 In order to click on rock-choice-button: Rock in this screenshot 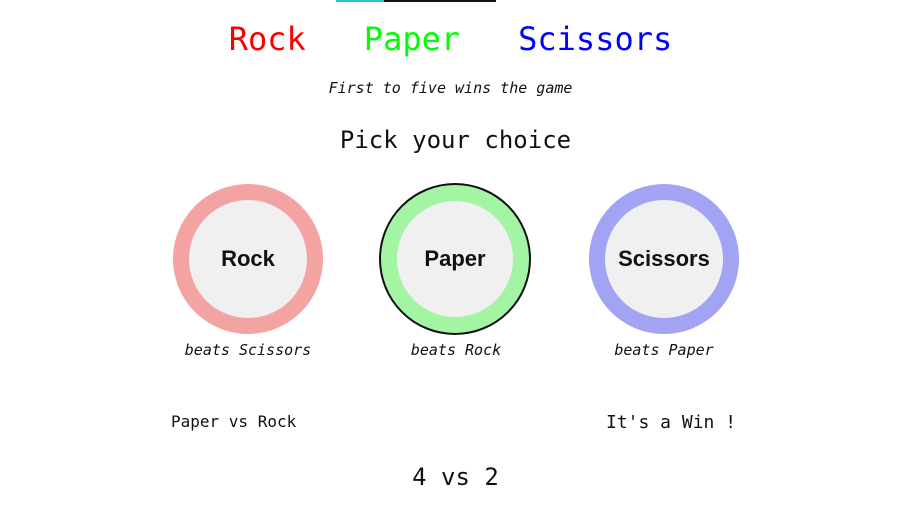, I will do `click(248, 259)`.